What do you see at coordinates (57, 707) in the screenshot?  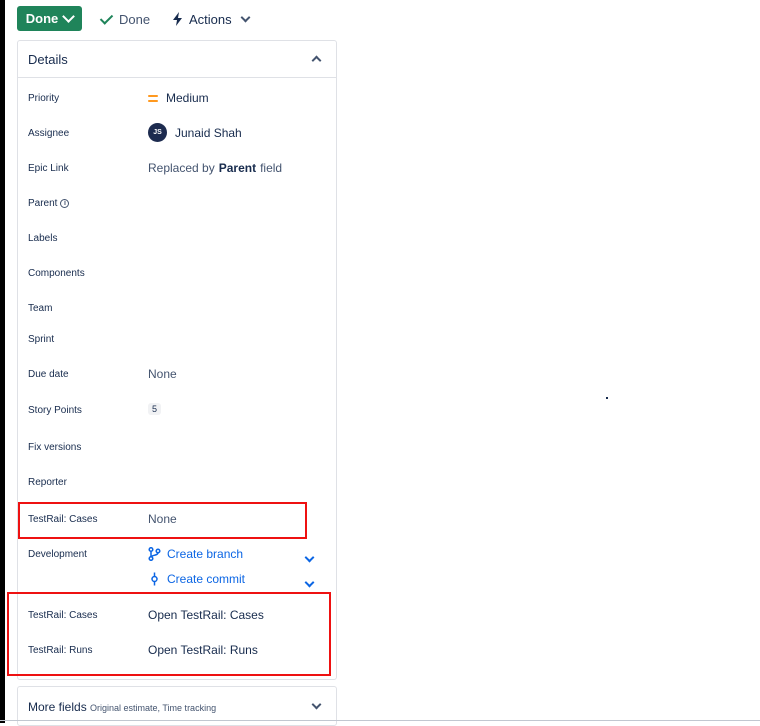 I see `more-fields-title: More fields` at bounding box center [57, 707].